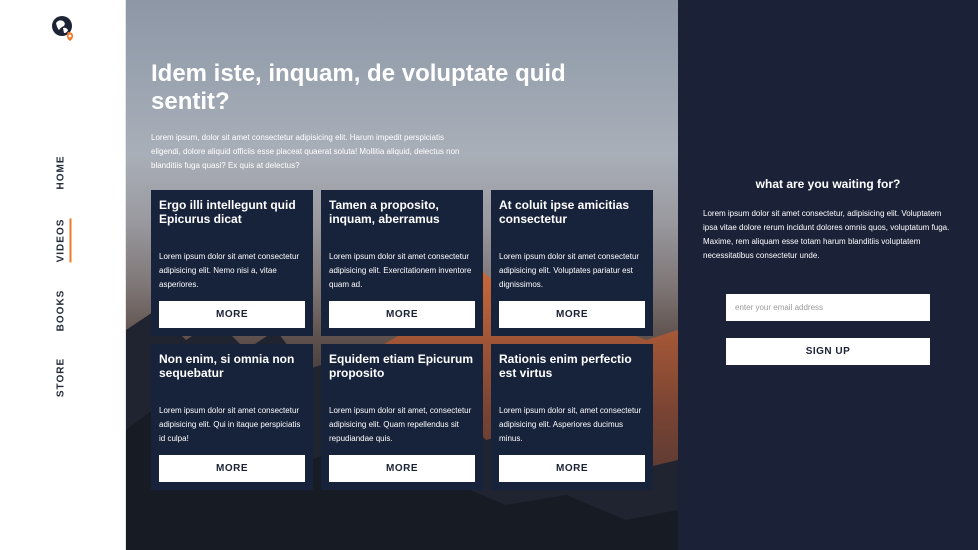 This screenshot has height=550, width=978. Describe the element at coordinates (828, 184) in the screenshot. I see `signup-heading: what are you waiting for?` at that location.